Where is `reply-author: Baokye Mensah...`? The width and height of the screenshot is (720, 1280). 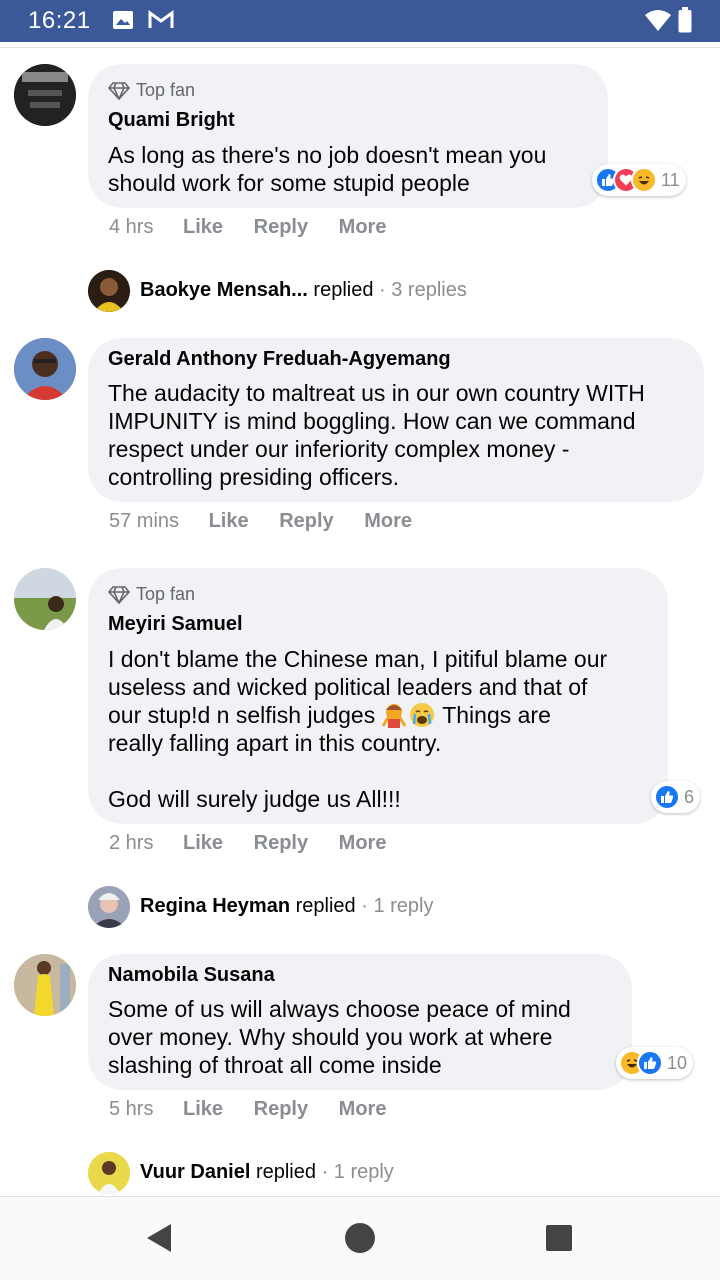
reply-author: Baokye Mensah... is located at coordinates (224, 290).